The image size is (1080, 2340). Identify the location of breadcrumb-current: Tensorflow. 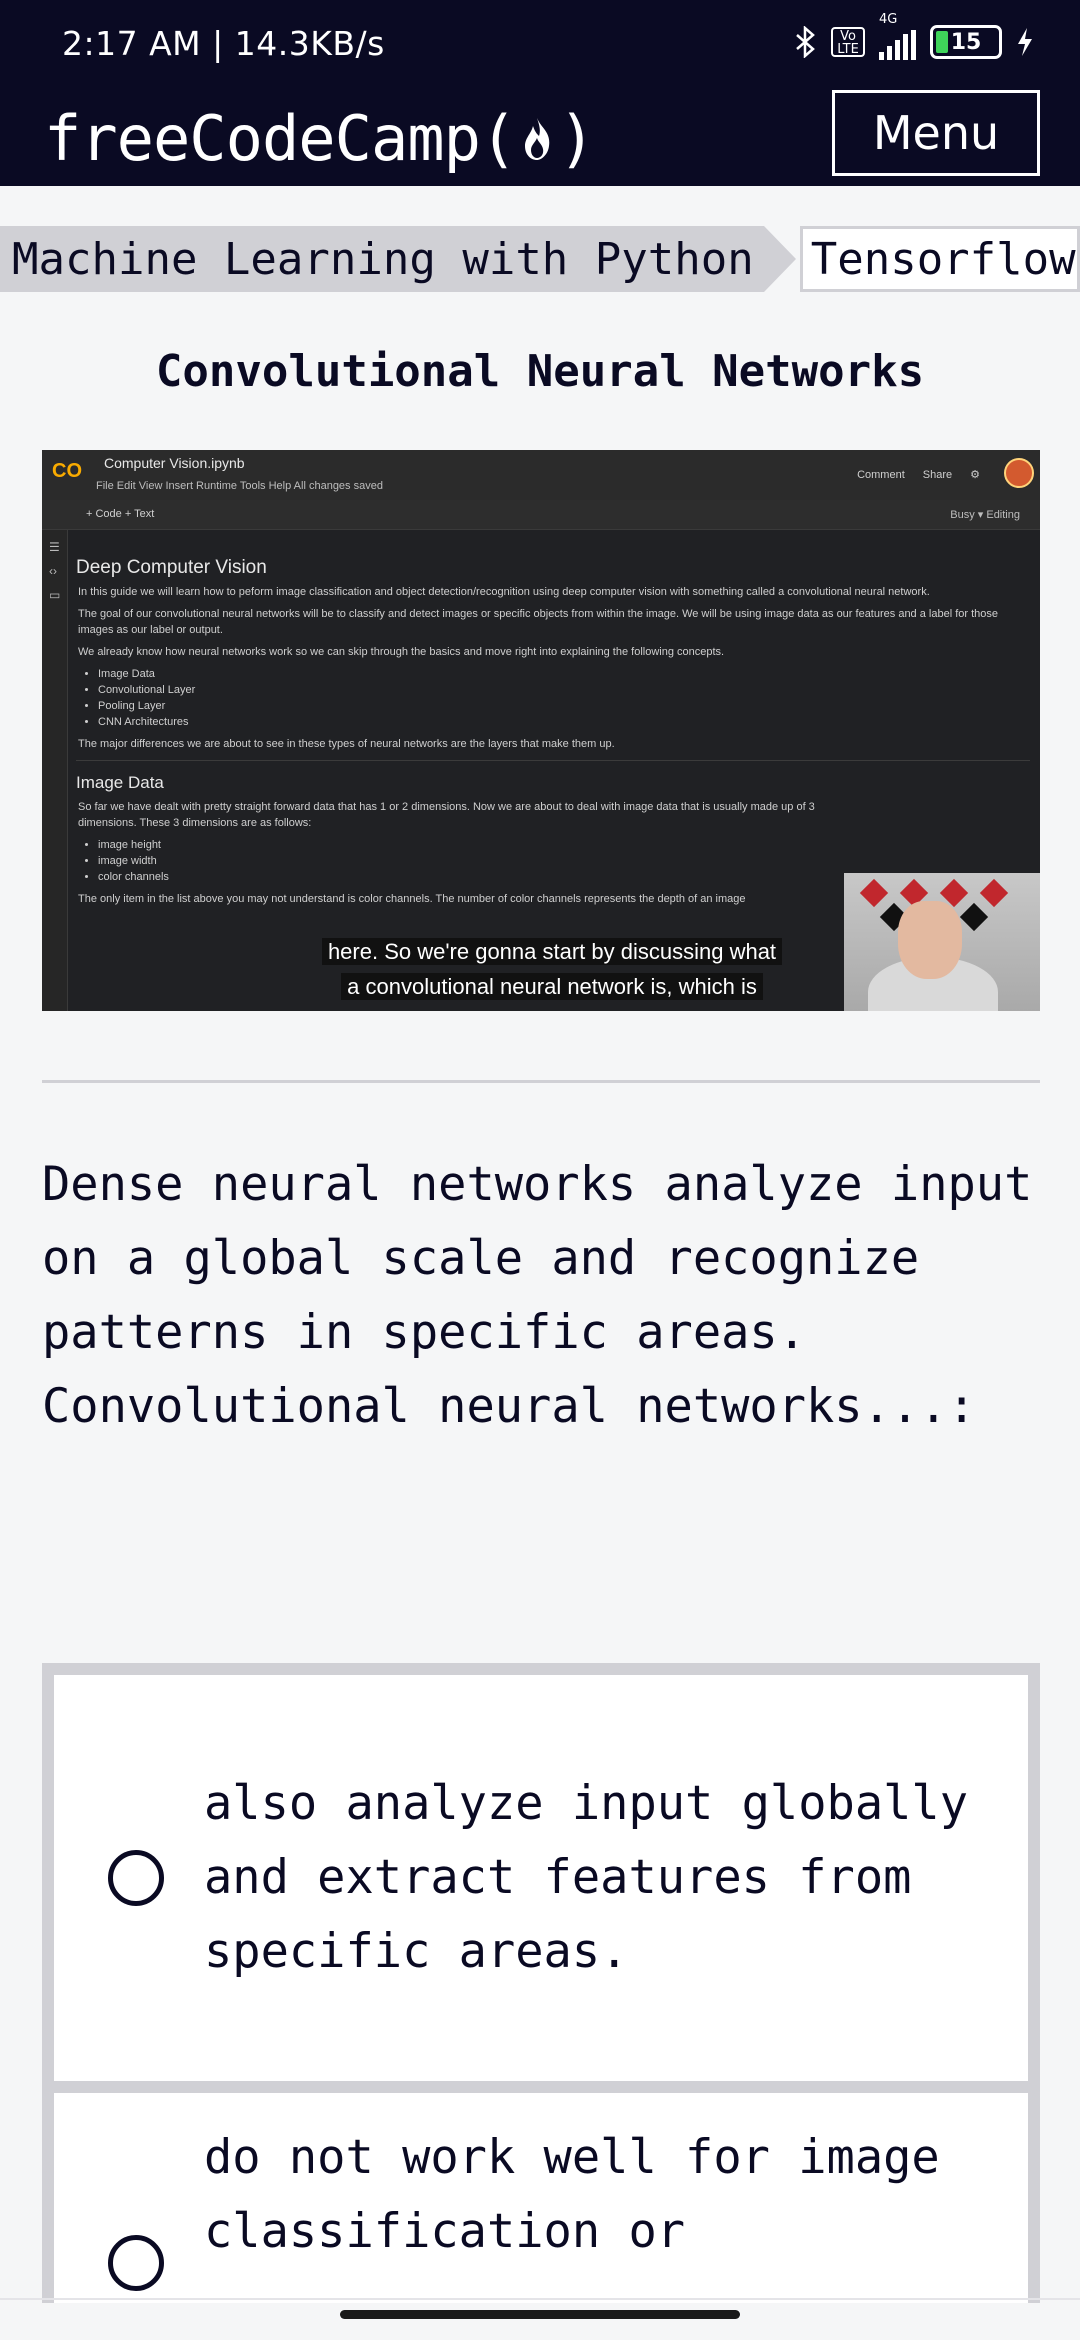
(939, 259).